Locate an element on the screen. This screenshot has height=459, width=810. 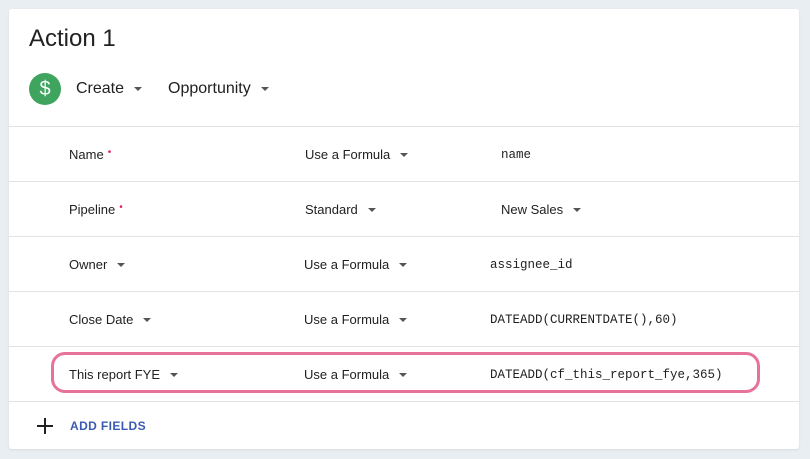
field-label: This report FYE is located at coordinates (115, 374).